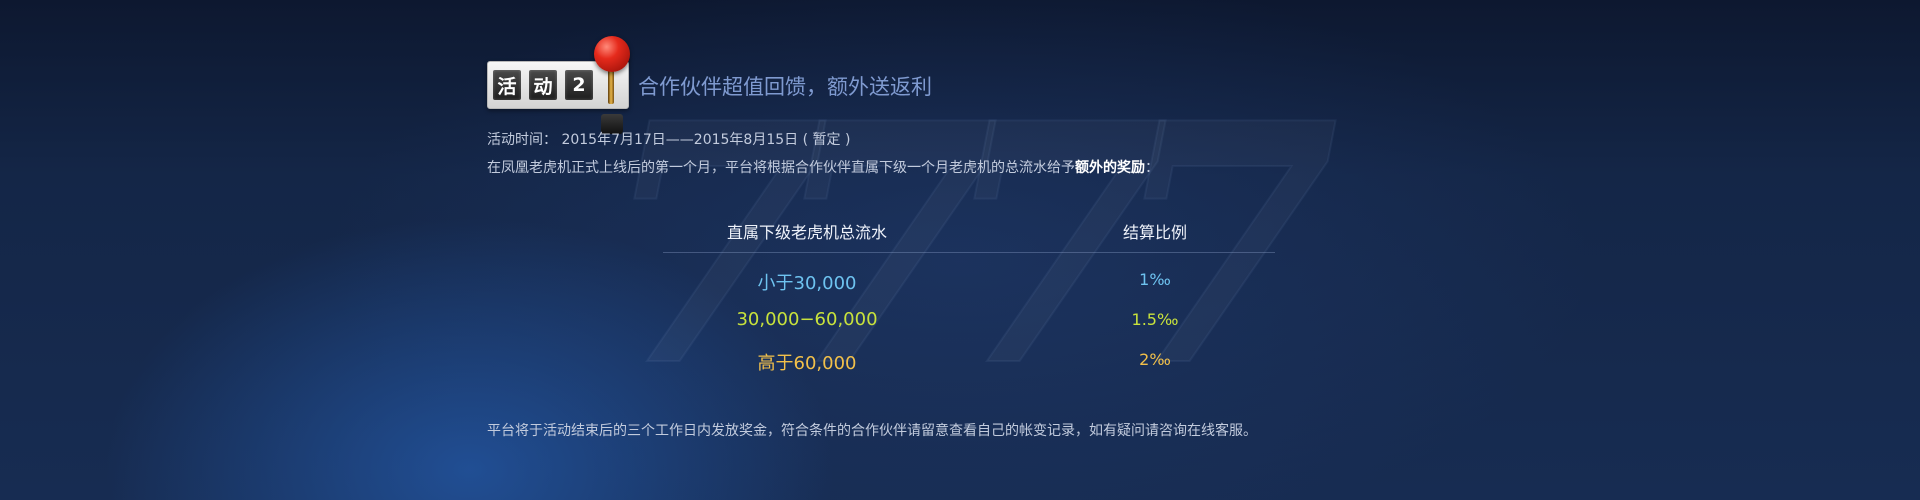  What do you see at coordinates (969, 357) in the screenshot?
I see `table-row: 高于60,000 2‰` at bounding box center [969, 357].